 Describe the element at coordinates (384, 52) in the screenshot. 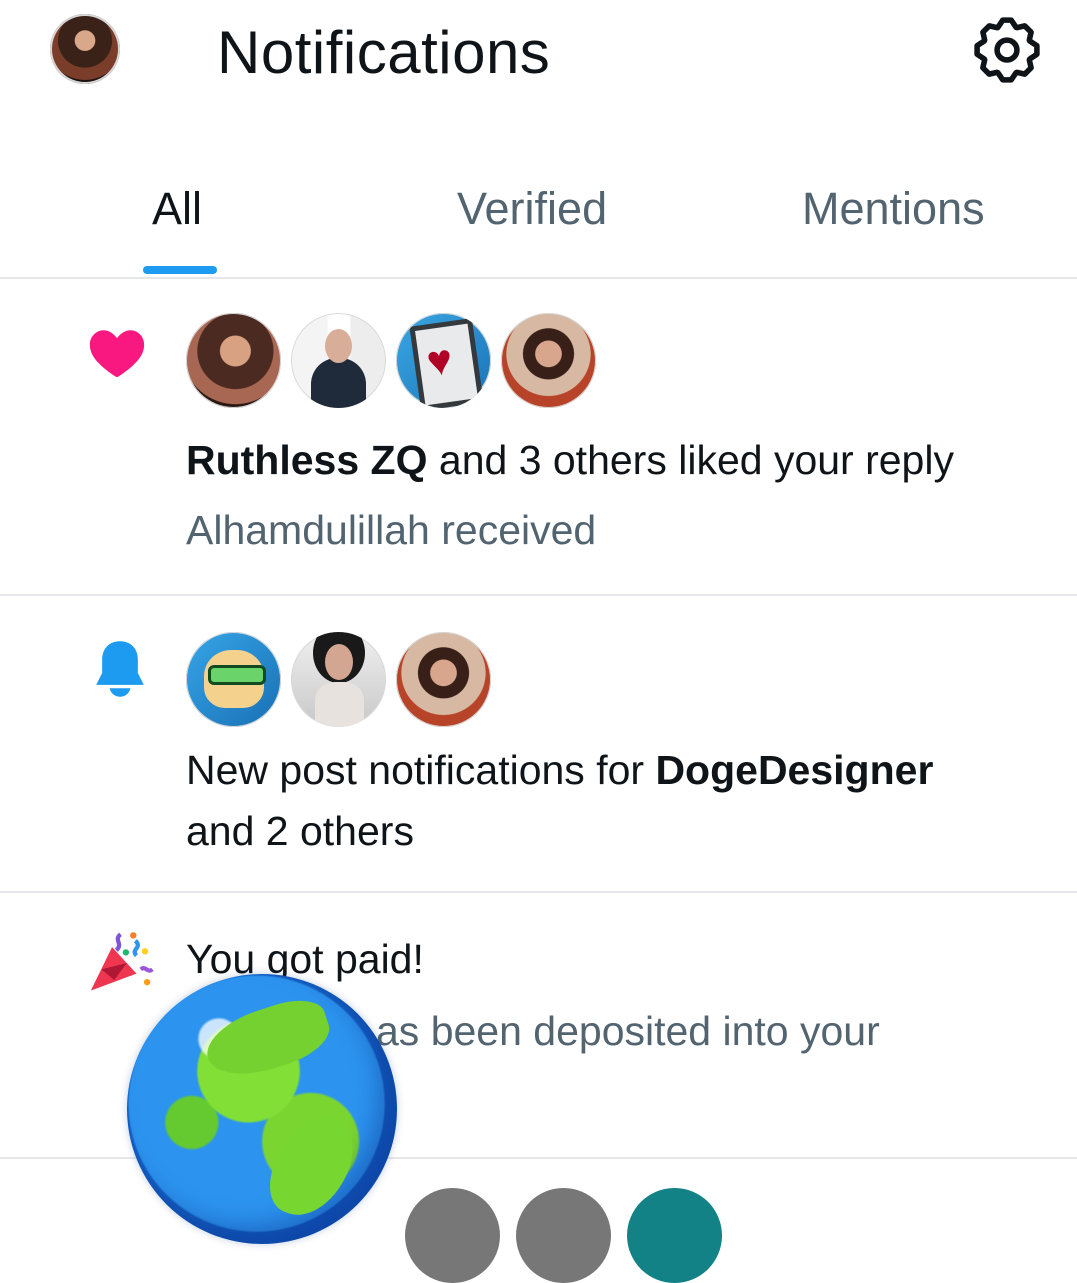

I see `page-title: Notifications` at that location.